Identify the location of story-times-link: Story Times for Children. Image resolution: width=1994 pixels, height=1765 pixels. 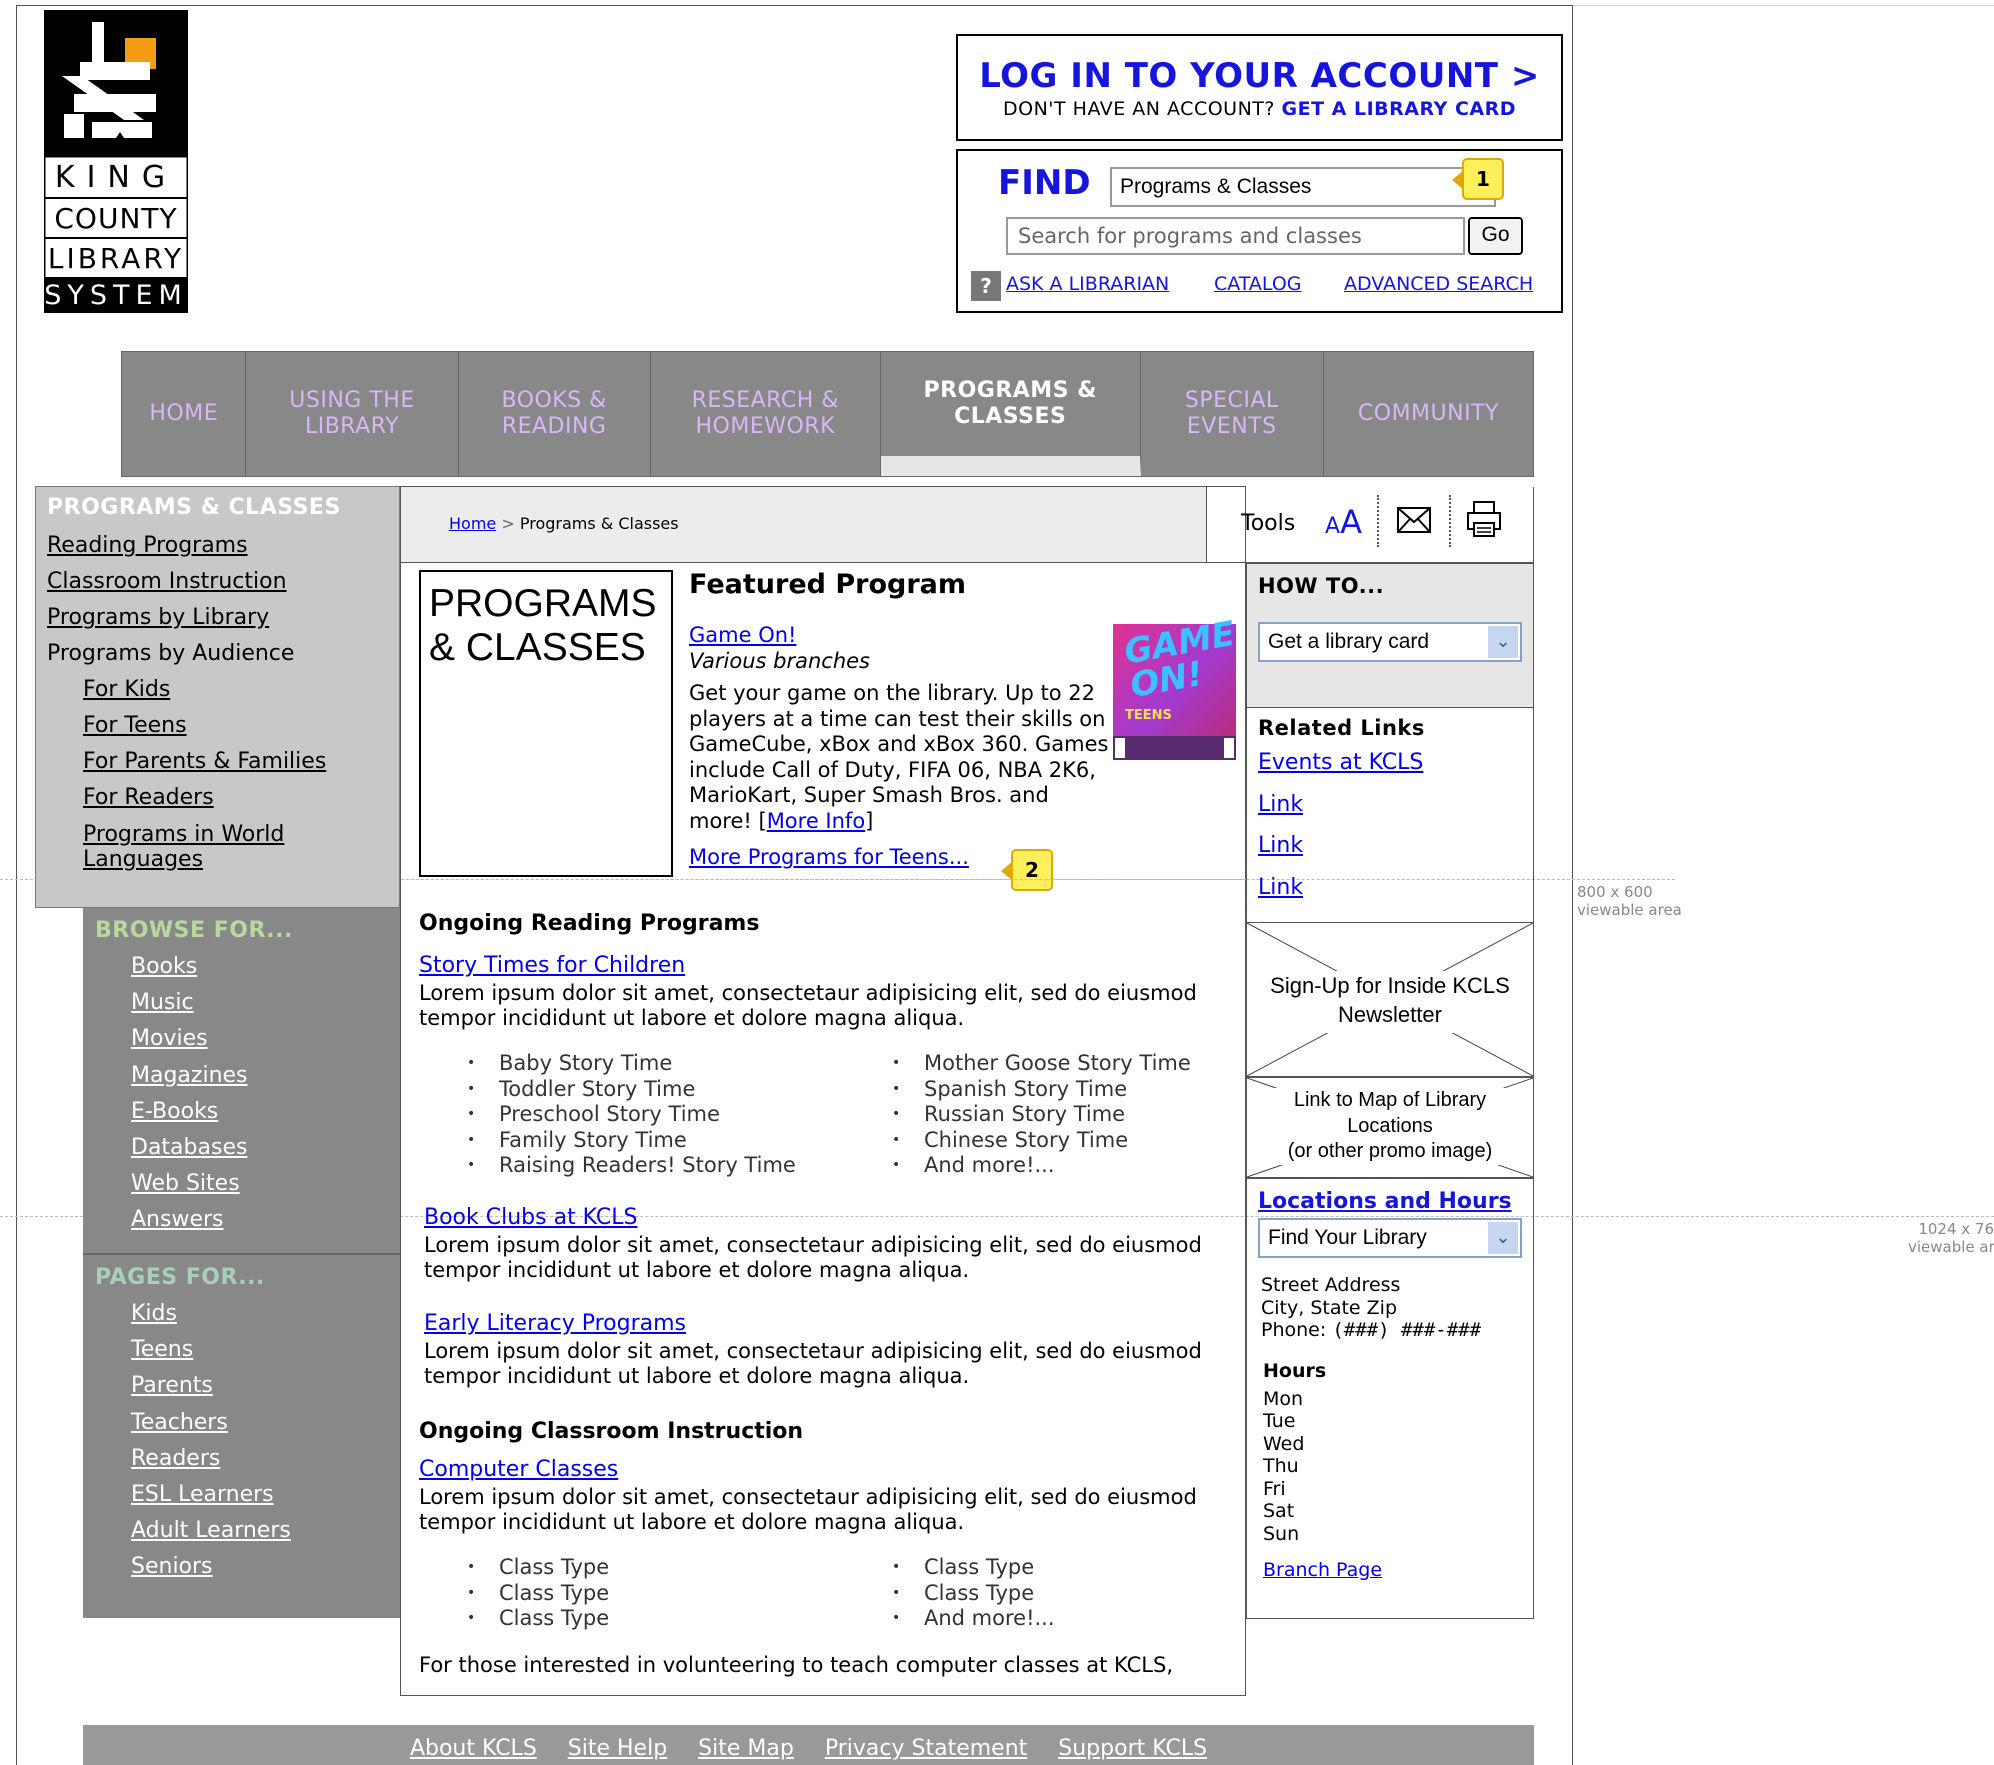
(552, 965).